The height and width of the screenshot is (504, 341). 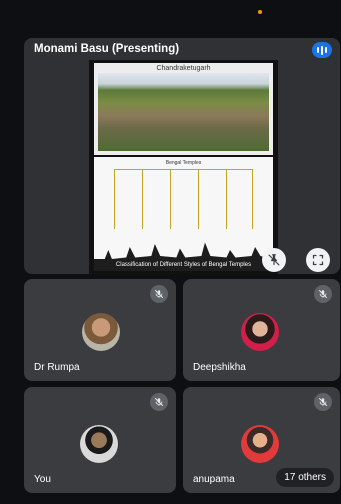 I want to click on participant-tile: Deepshikha, so click(x=261, y=330).